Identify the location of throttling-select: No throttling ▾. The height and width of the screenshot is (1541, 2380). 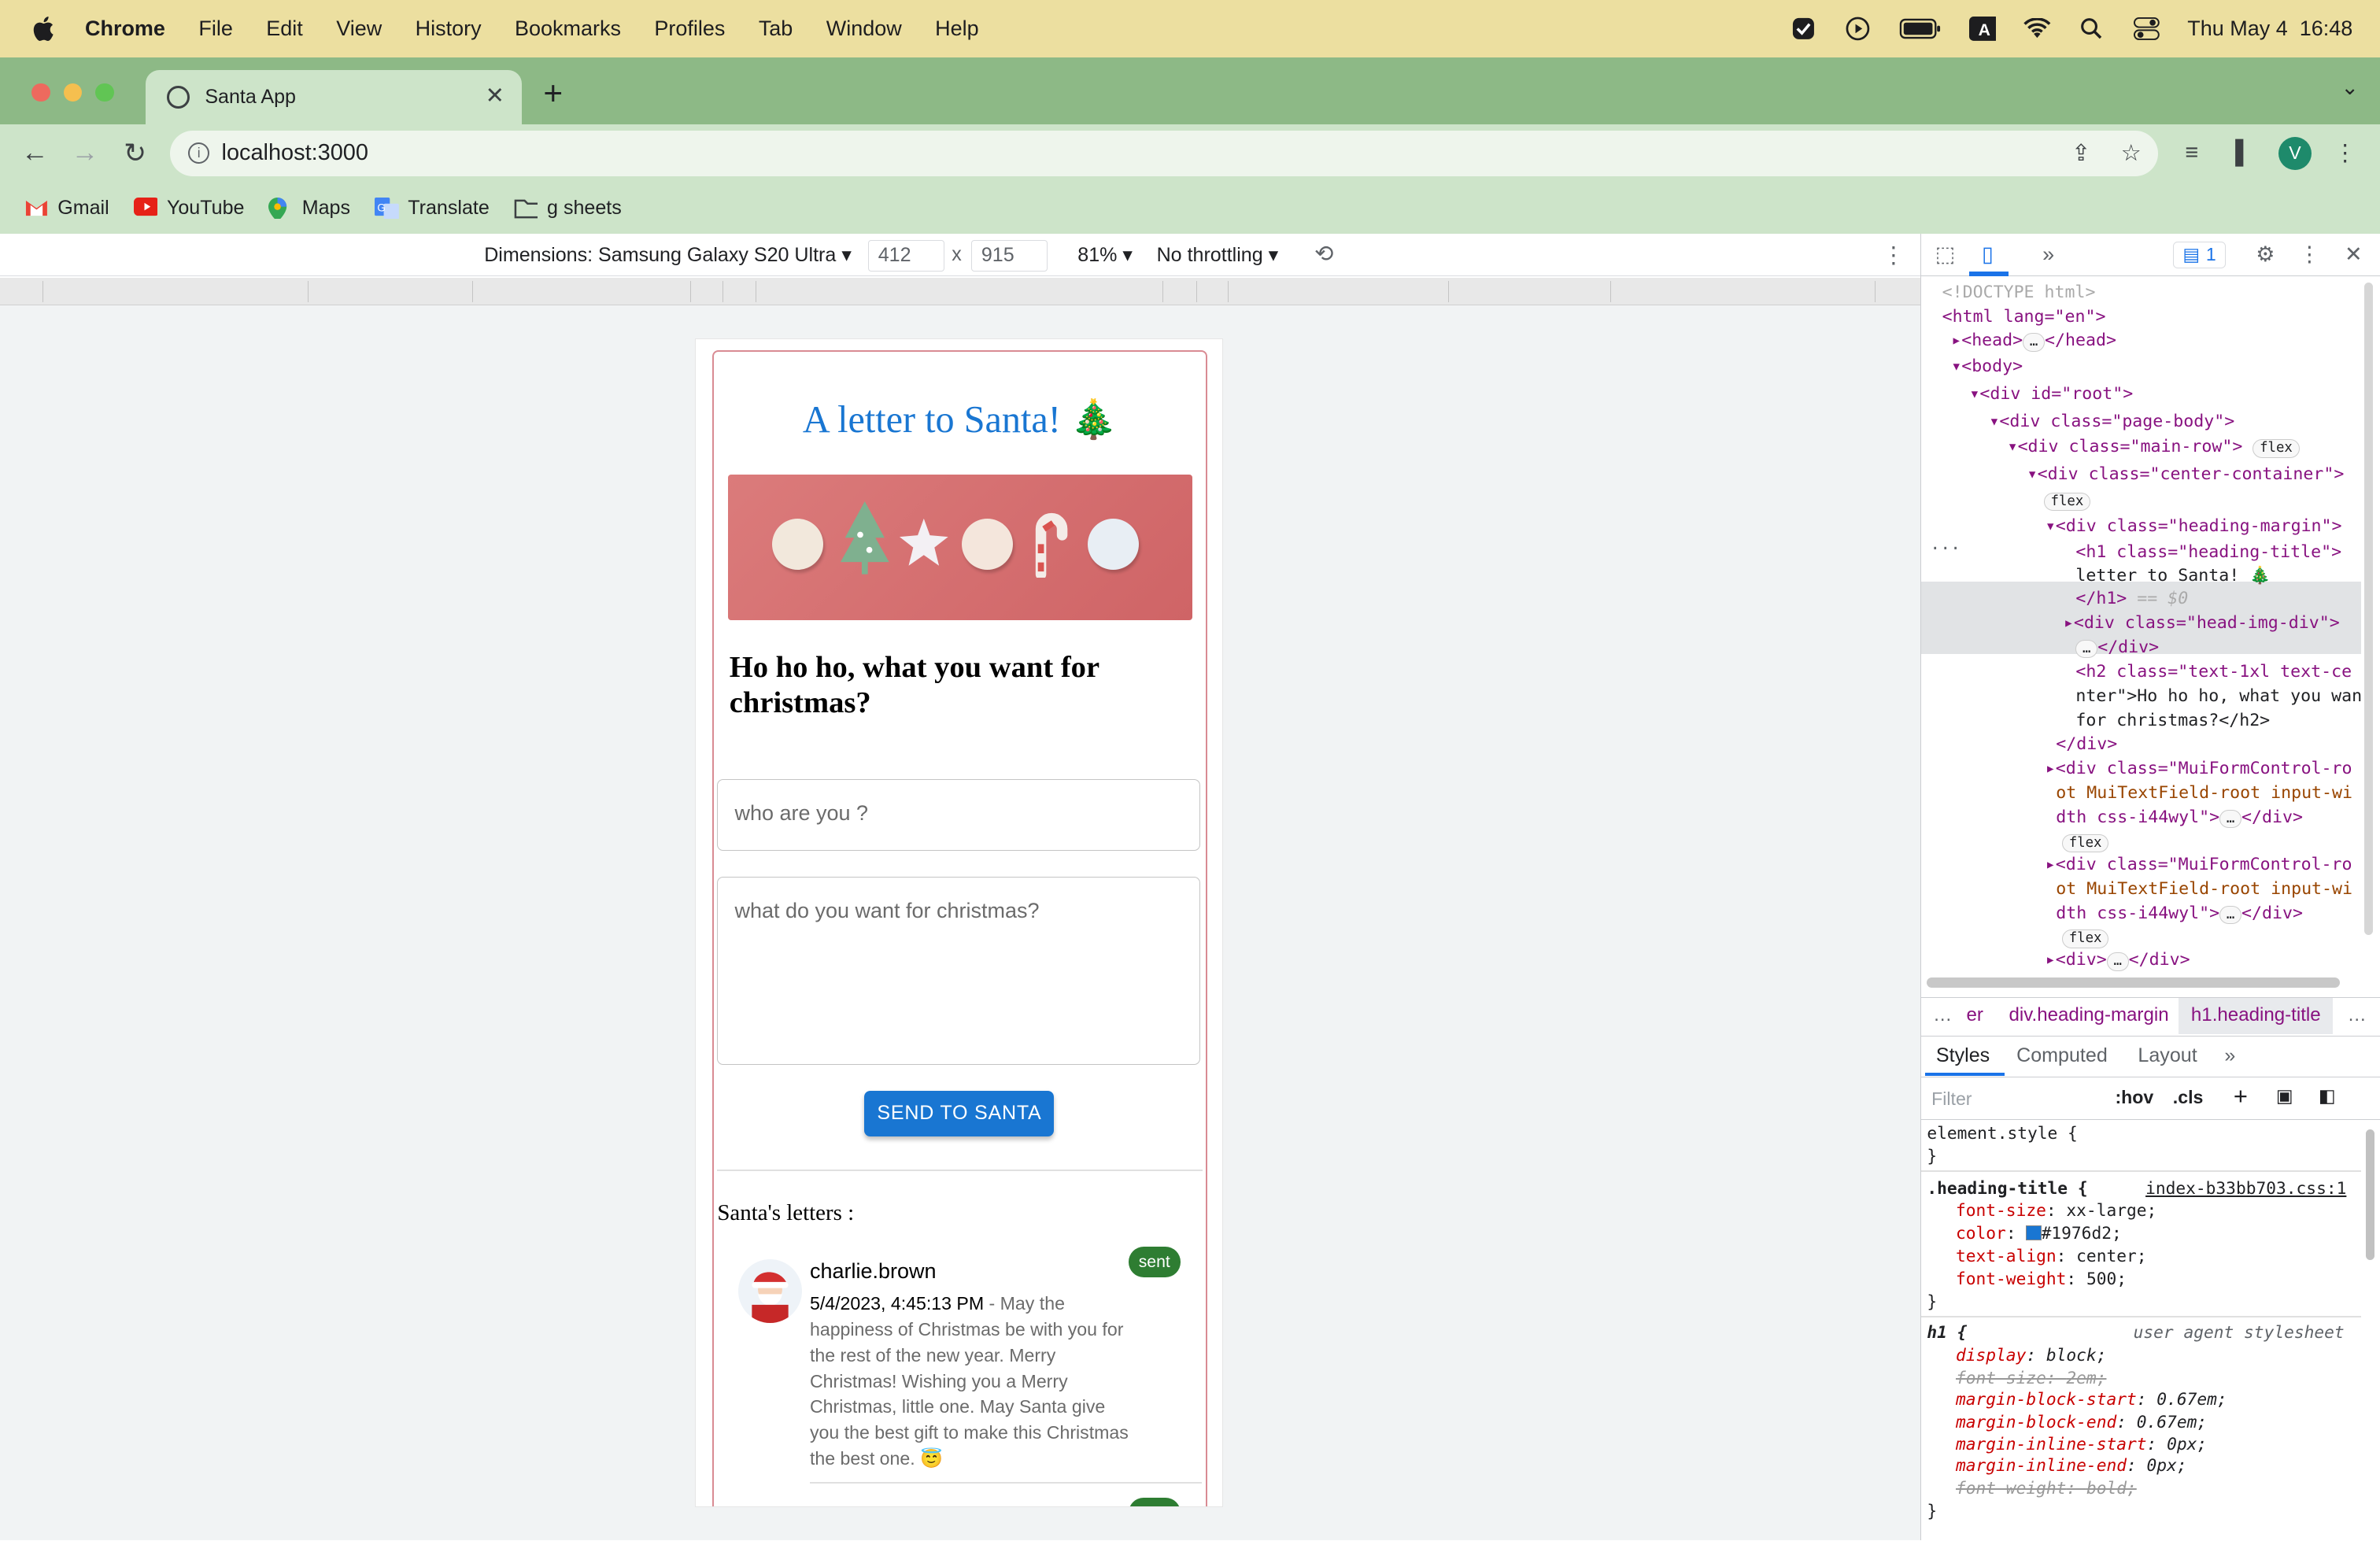
(1218, 255).